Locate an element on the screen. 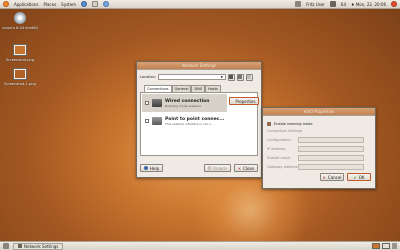 Image resolution: width=400 pixels, height=250 pixels. menu-places: Places is located at coordinates (49, 4).